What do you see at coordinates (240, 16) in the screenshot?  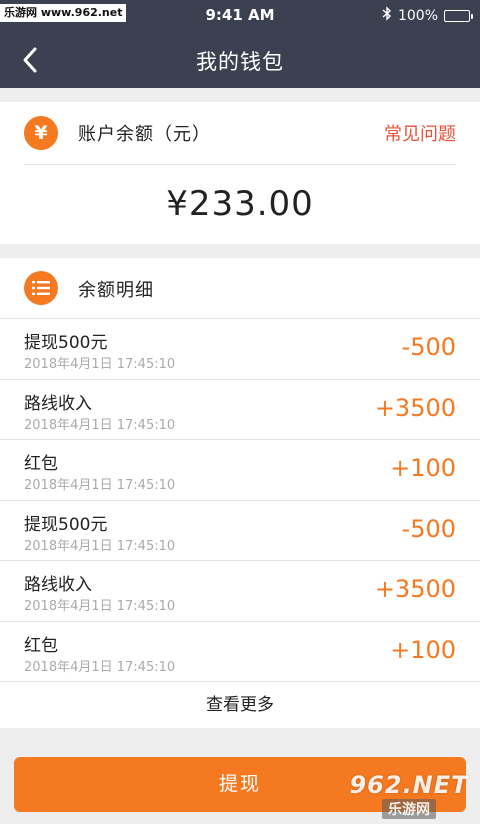 I see `status-bar: 乐游网 www.962.net 9:41 AM 100%` at bounding box center [240, 16].